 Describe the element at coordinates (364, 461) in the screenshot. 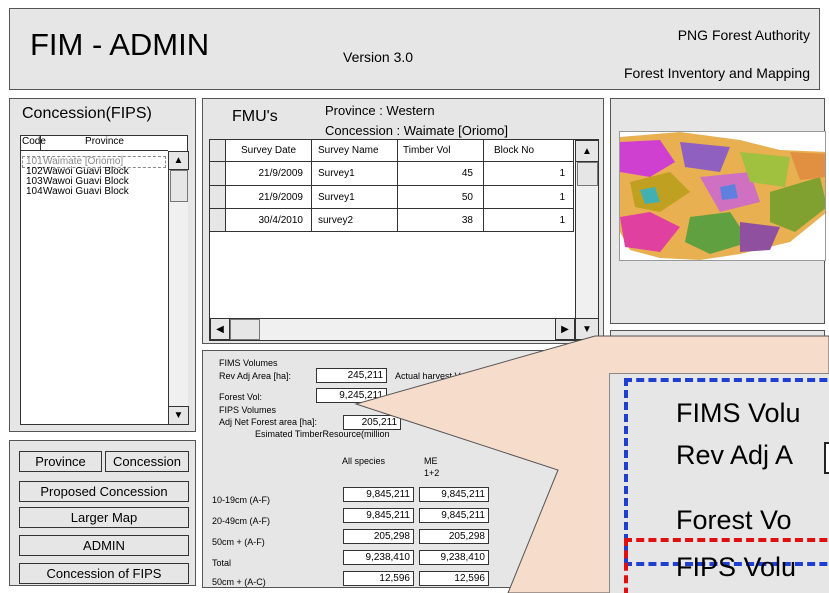

I see `col-all-species: All species` at that location.